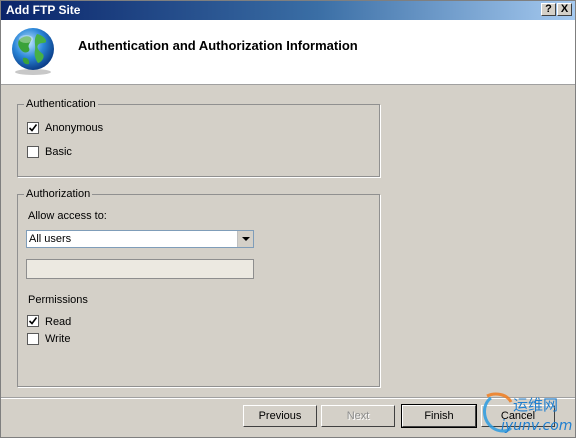 This screenshot has width=576, height=438. I want to click on allow-access-dropdown: All users, so click(140, 239).